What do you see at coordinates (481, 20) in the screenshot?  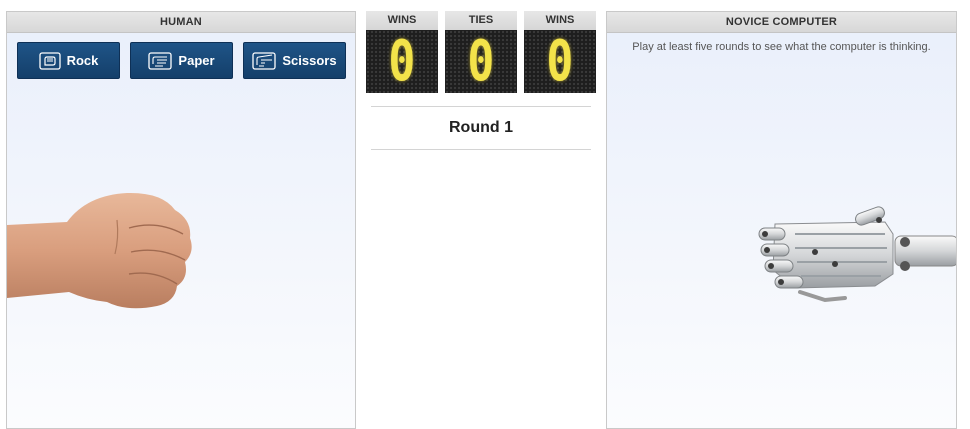 I see `ties-label: TIES` at bounding box center [481, 20].